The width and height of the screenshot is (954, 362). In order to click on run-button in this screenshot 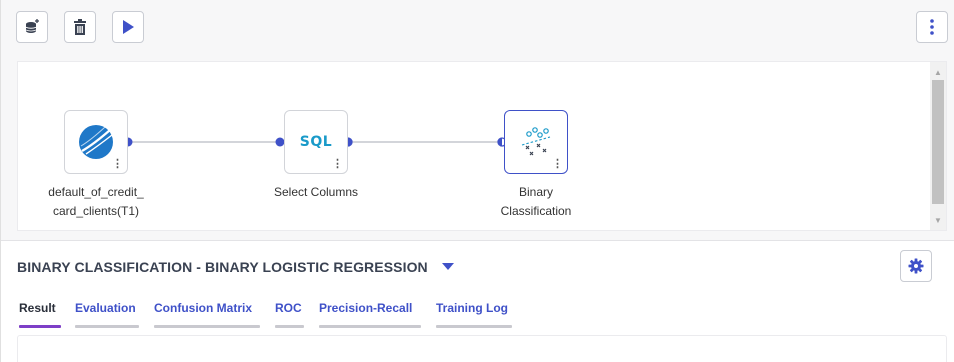, I will do `click(128, 27)`.